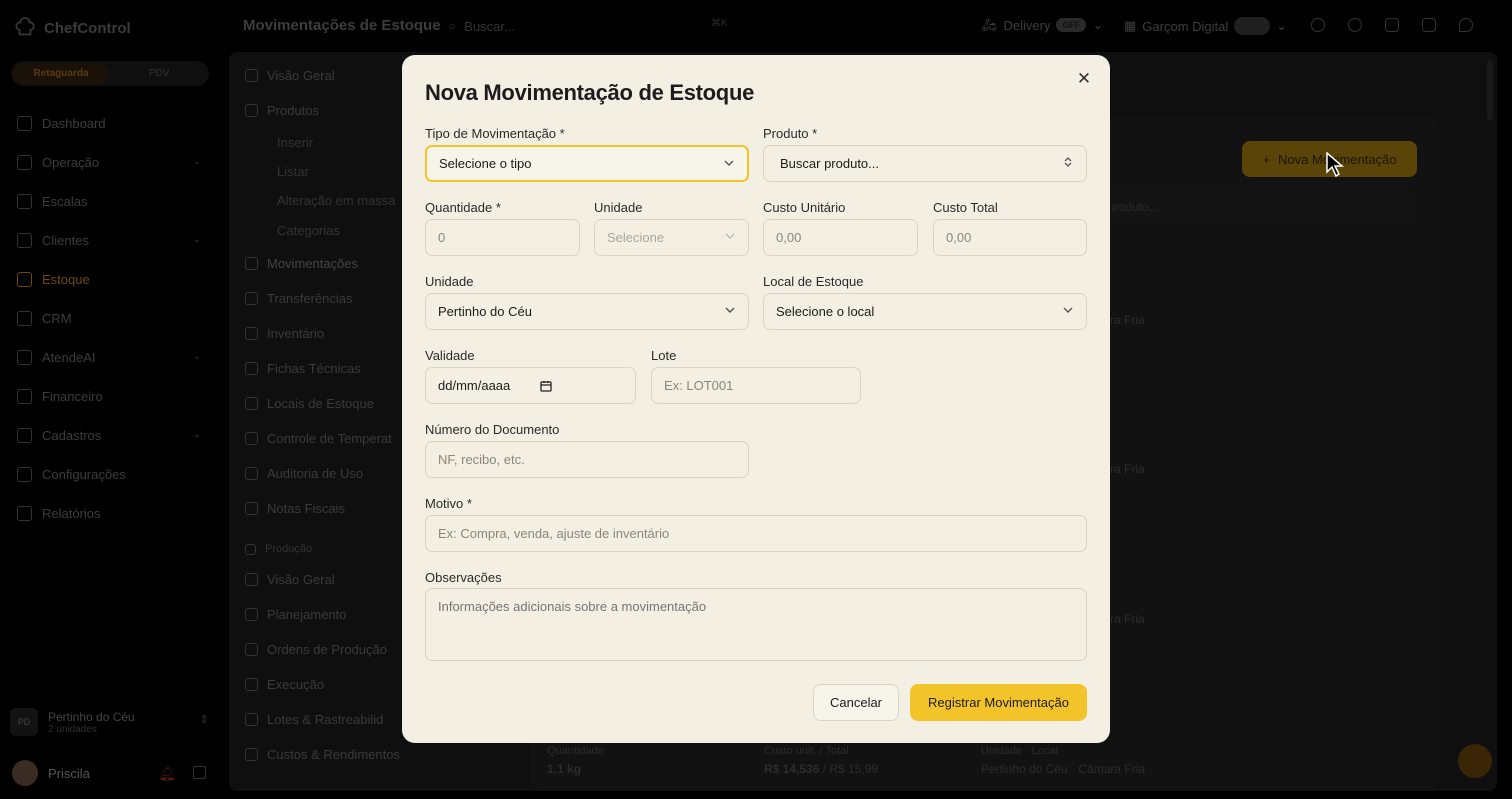 Image resolution: width=1512 pixels, height=799 pixels. What do you see at coordinates (1466, 25) in the screenshot?
I see `location-icon` at bounding box center [1466, 25].